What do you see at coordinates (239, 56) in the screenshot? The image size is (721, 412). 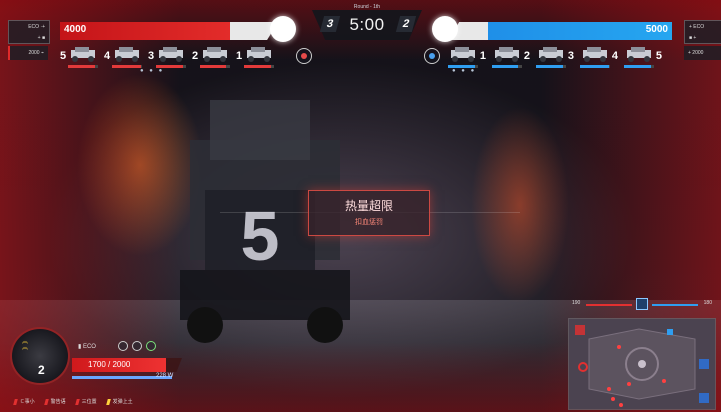 I see `red-unit-number: 1` at bounding box center [239, 56].